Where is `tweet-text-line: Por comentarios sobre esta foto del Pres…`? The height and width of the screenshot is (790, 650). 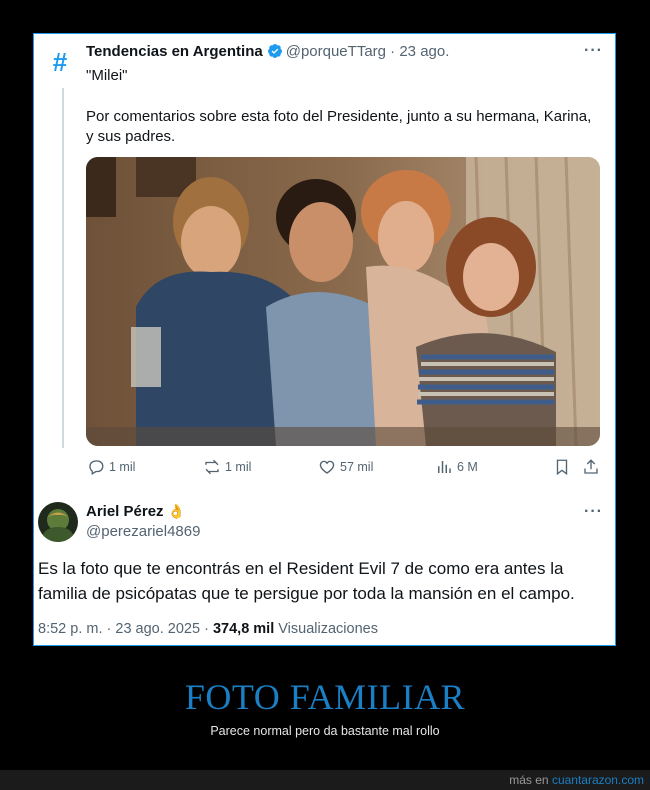
tweet-text-line: Por comentarios sobre esta foto del Pres… is located at coordinates (339, 116).